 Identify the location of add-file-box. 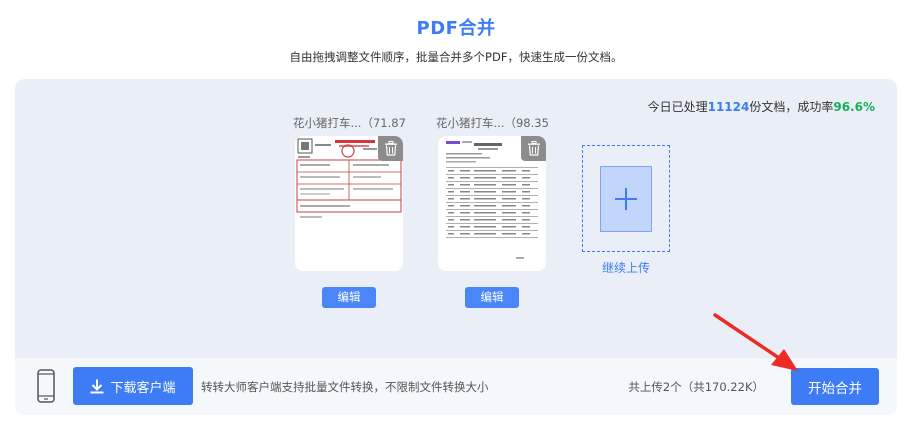
(626, 199).